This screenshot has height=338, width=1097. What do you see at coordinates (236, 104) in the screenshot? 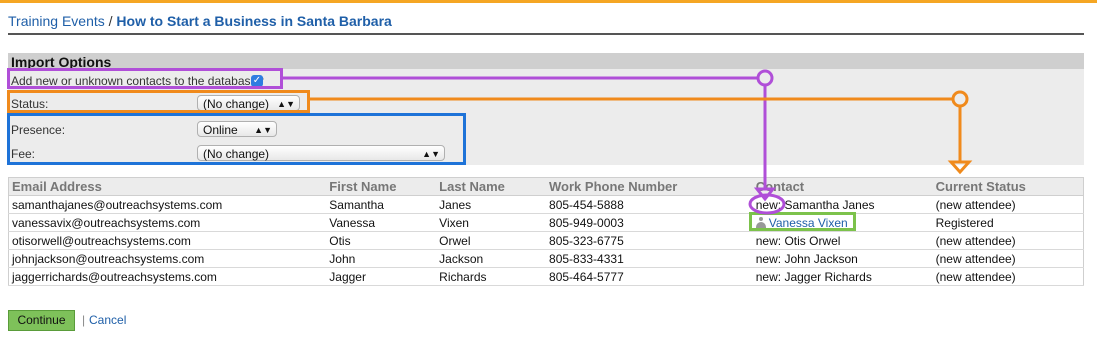
I see `status-select-value: (No change)` at bounding box center [236, 104].